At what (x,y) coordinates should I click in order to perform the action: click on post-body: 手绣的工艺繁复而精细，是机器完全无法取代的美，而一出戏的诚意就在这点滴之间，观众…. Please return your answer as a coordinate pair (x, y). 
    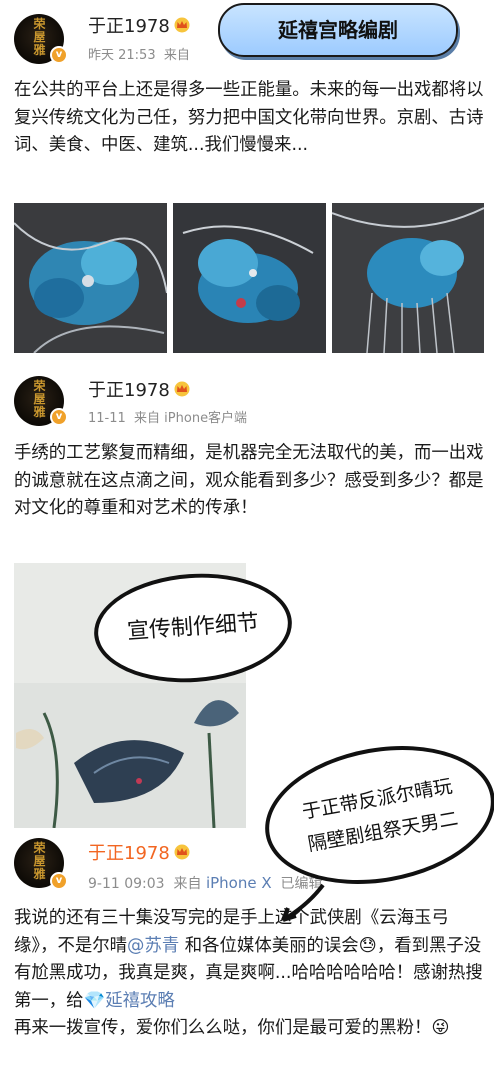
    Looking at the image, I should click on (249, 480).